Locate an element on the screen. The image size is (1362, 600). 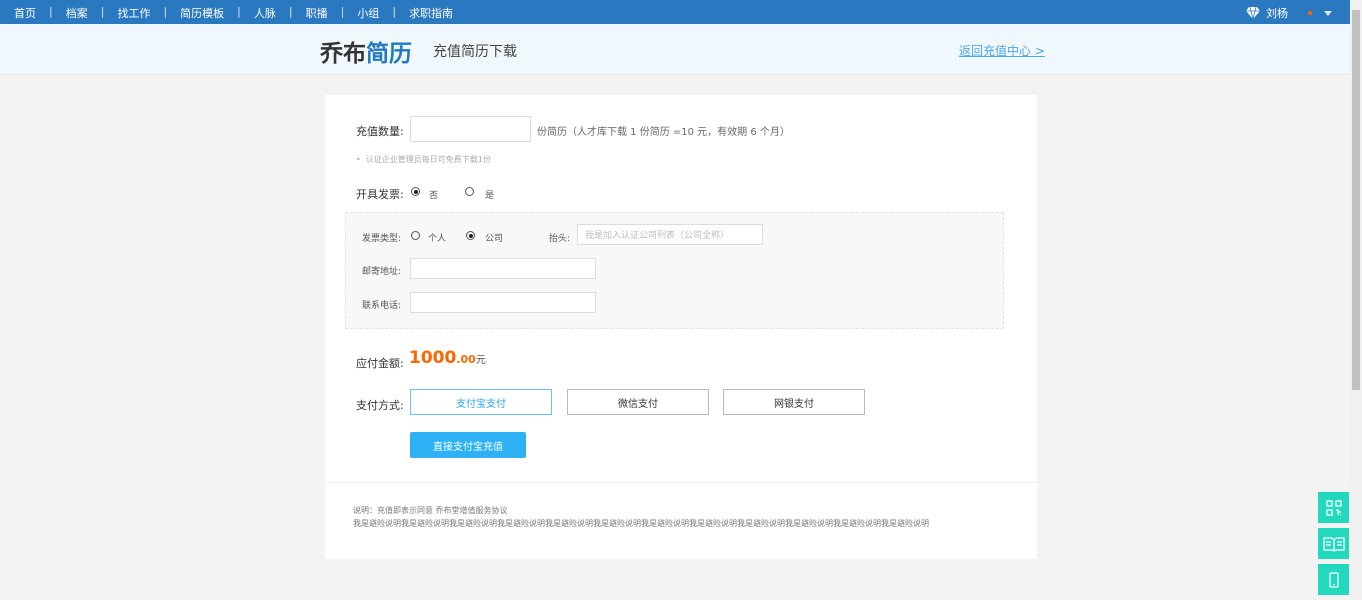
notification-dot is located at coordinates (1310, 13).